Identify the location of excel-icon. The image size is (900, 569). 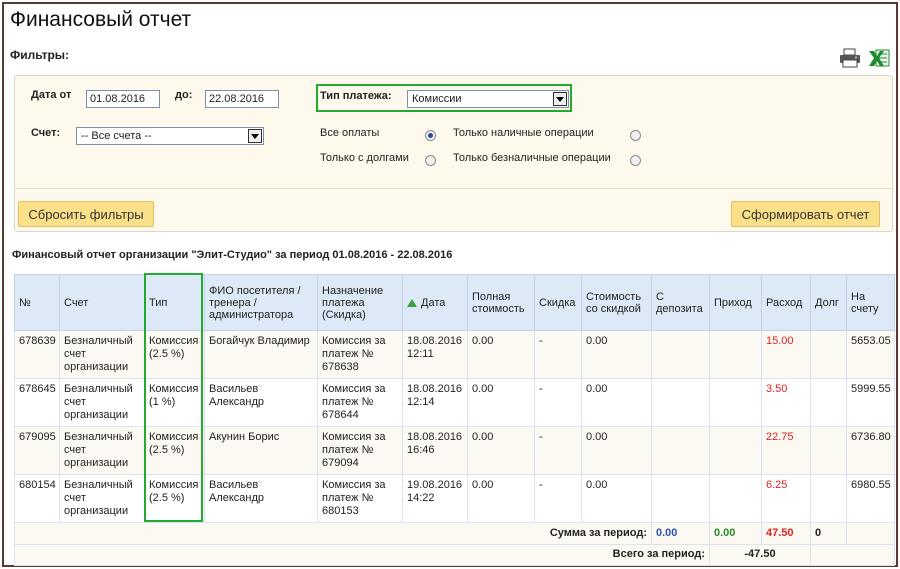
(879, 58).